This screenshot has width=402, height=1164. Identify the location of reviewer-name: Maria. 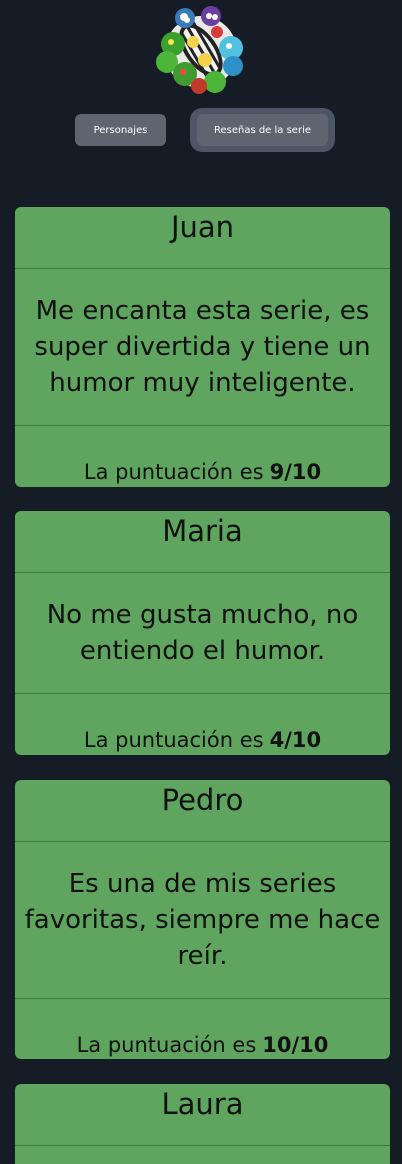
(202, 542).